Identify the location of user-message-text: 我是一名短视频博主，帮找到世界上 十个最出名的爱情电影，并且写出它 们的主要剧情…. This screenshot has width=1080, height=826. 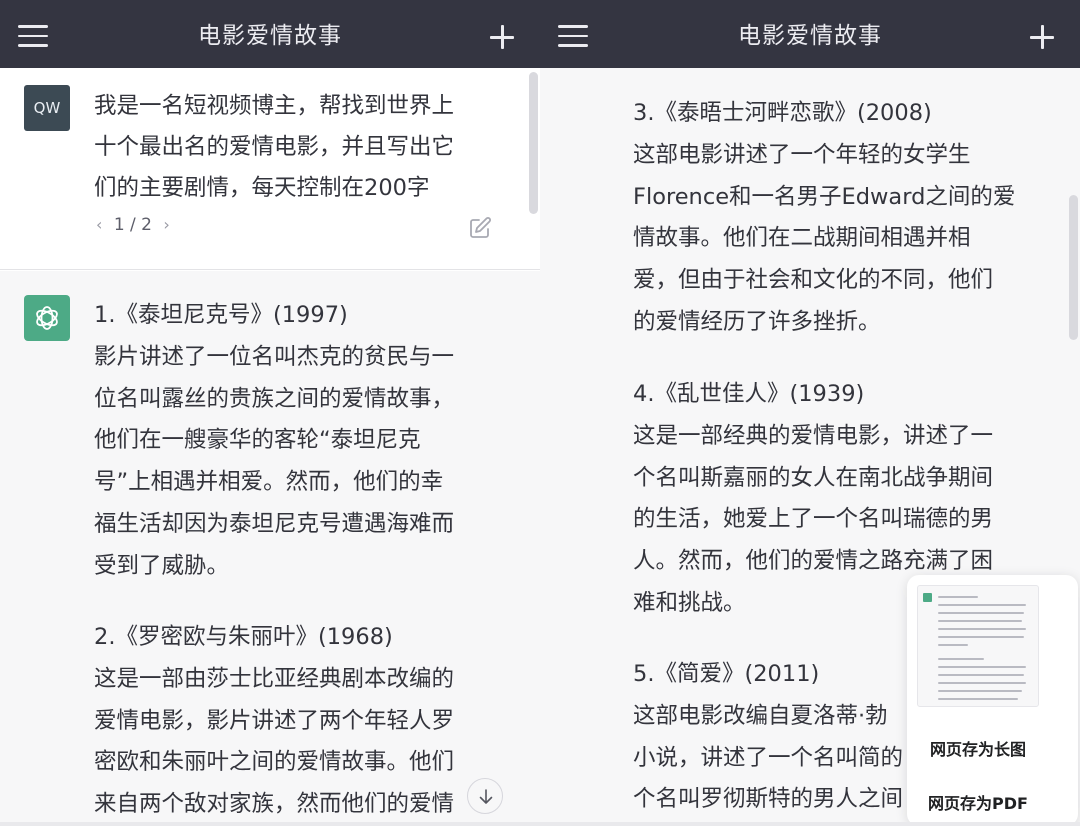
(289, 147).